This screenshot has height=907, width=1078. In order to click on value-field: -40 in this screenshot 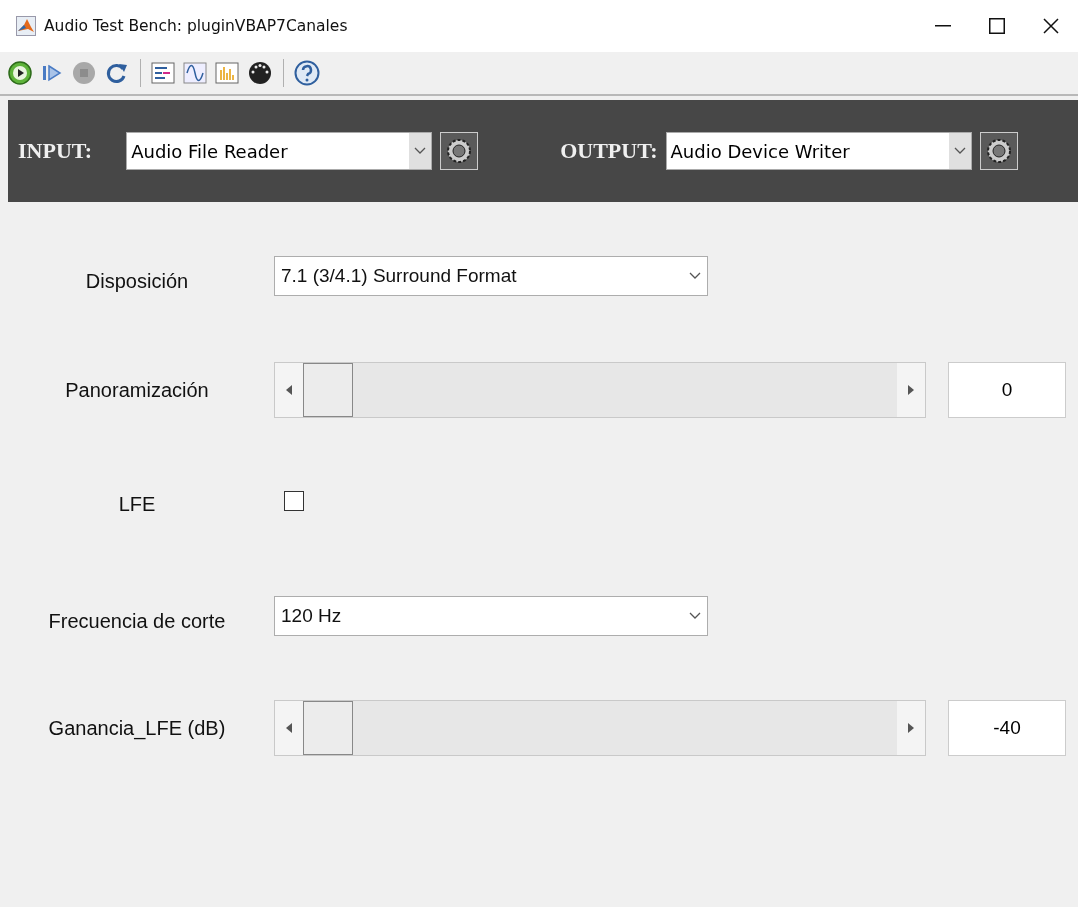, I will do `click(1007, 728)`.